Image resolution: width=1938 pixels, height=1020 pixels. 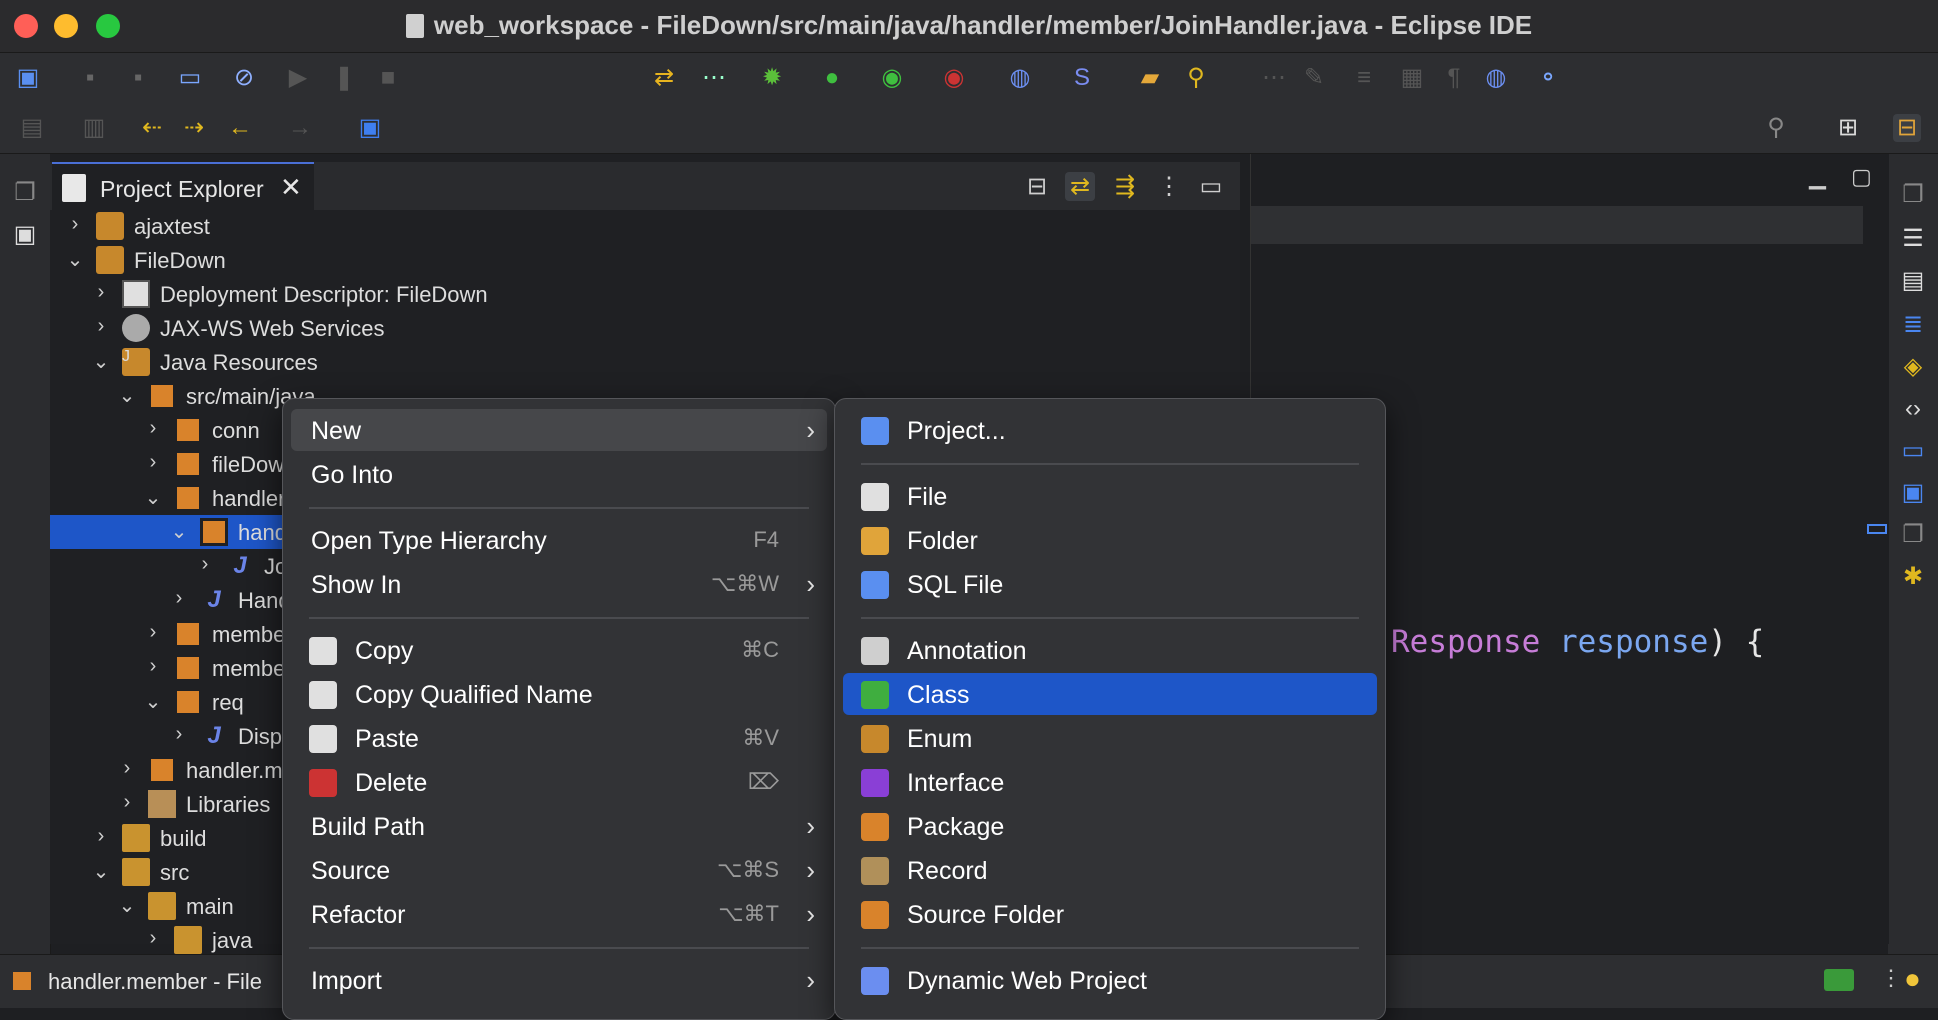 What do you see at coordinates (194, 128) in the screenshot?
I see `next-annotation-icon: ⇢` at bounding box center [194, 128].